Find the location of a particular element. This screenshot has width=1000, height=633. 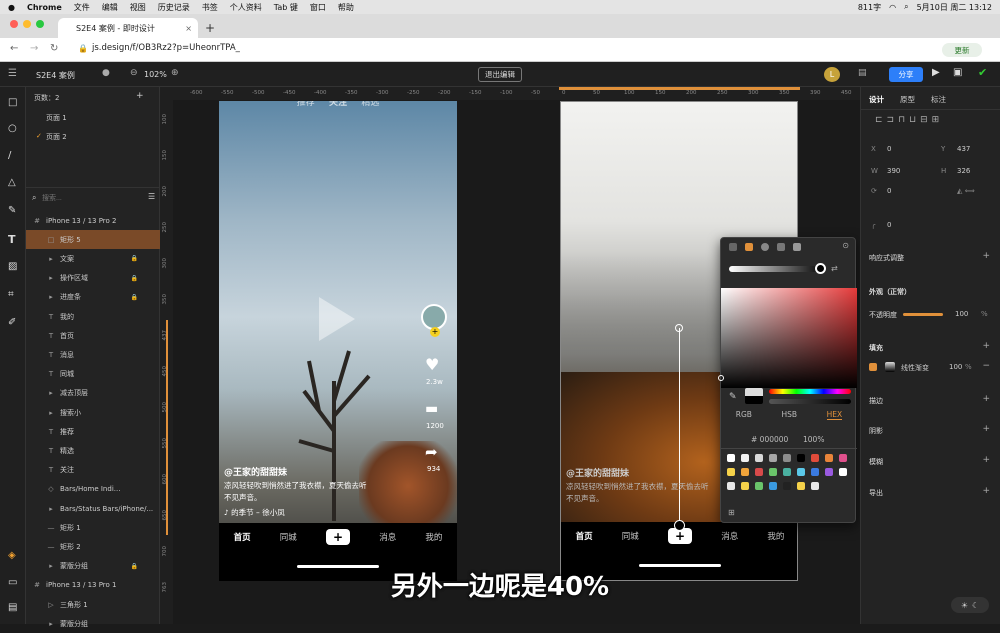

angular-gradient-icon is located at coordinates (781, 247).